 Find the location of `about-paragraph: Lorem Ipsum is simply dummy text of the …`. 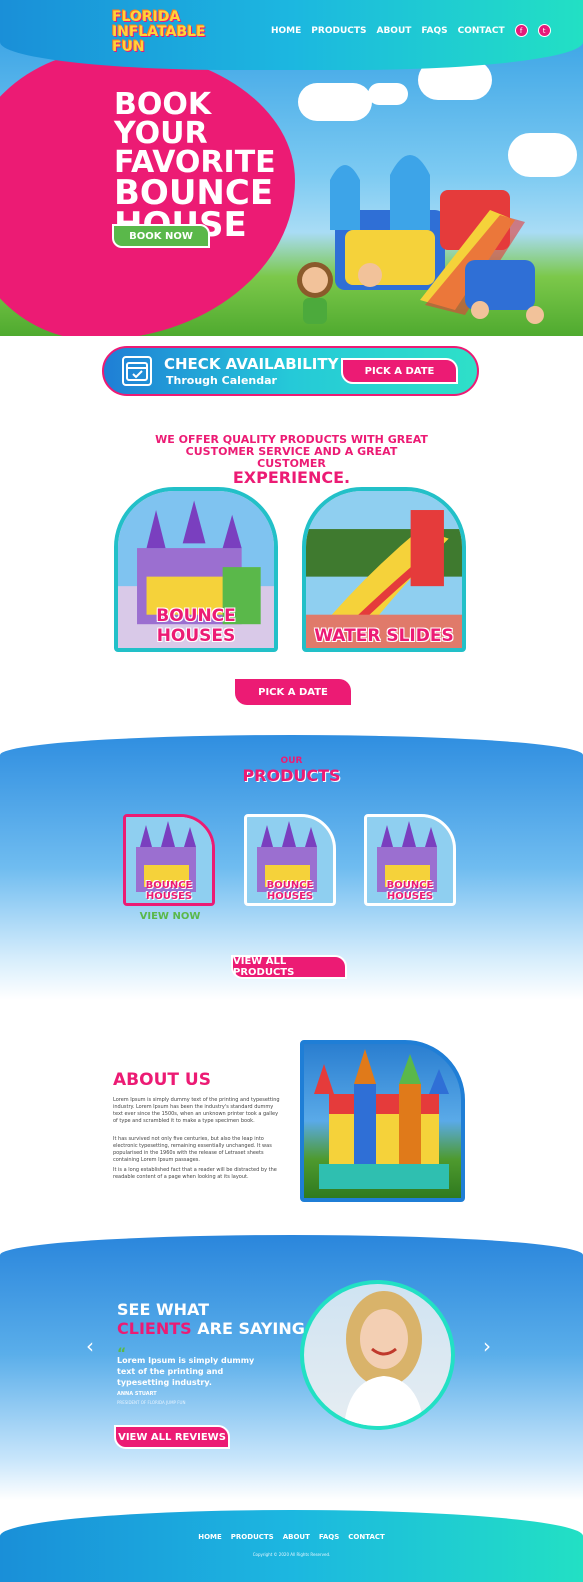

about-paragraph: Lorem Ipsum is simply dummy text of the … is located at coordinates (196, 1110).